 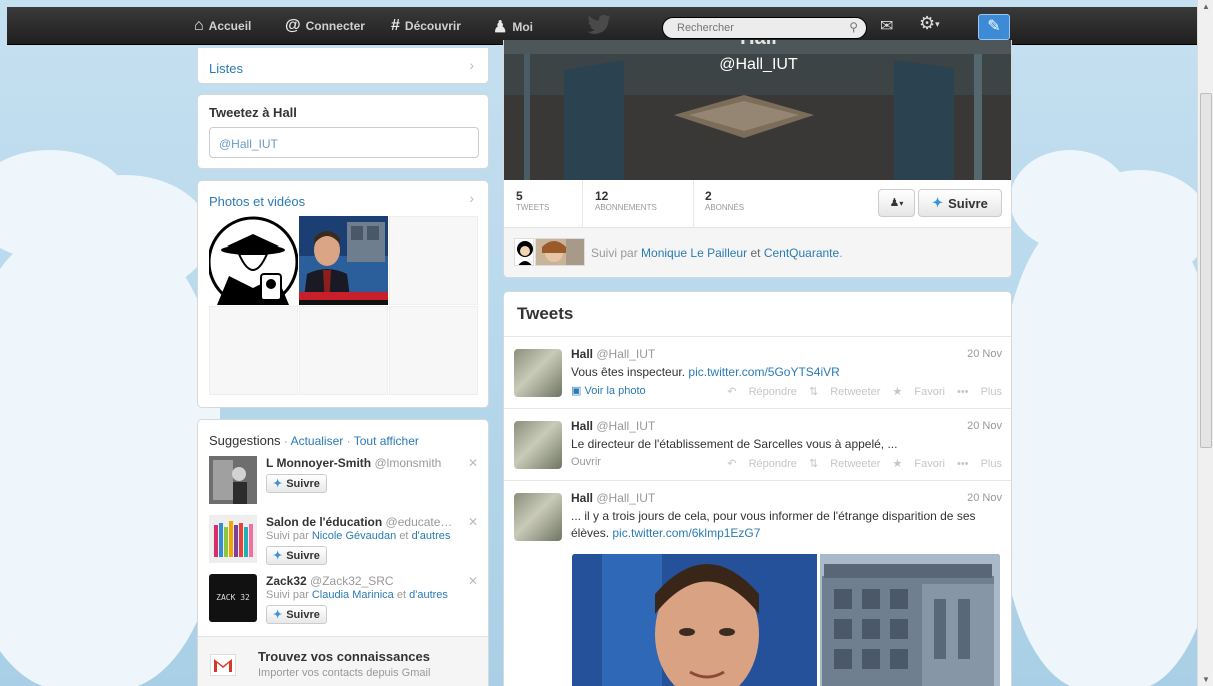 What do you see at coordinates (317, 441) in the screenshot?
I see `refresh-suggestions-link: Actualiser` at bounding box center [317, 441].